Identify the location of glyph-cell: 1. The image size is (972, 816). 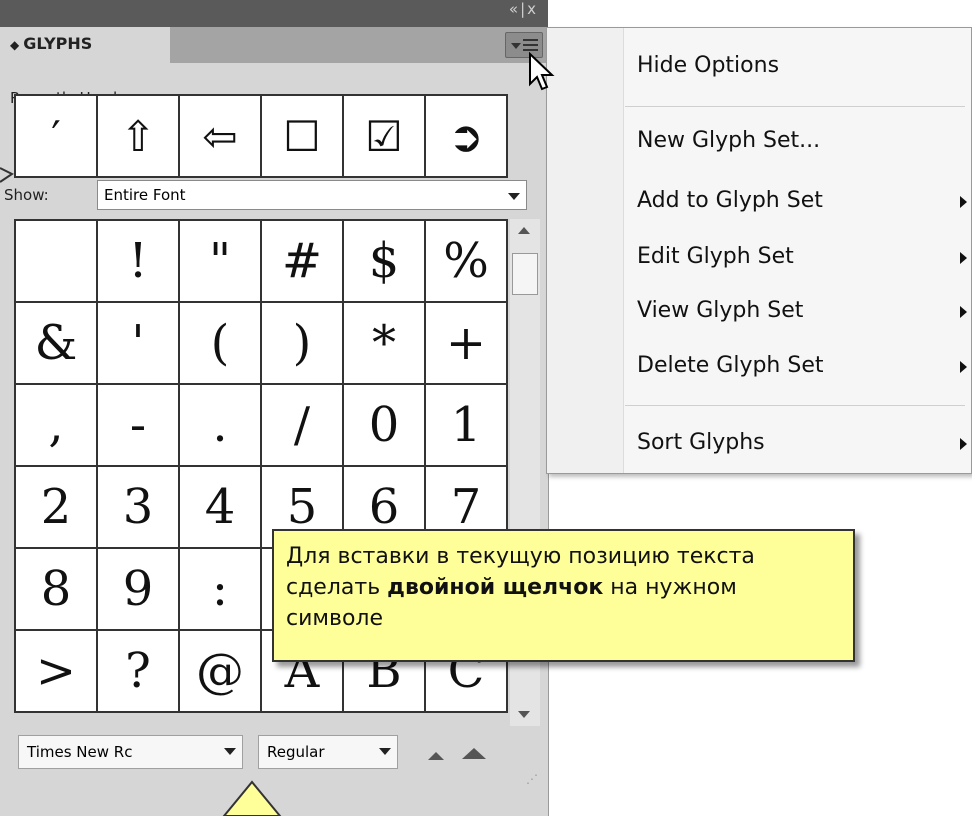
(466, 425).